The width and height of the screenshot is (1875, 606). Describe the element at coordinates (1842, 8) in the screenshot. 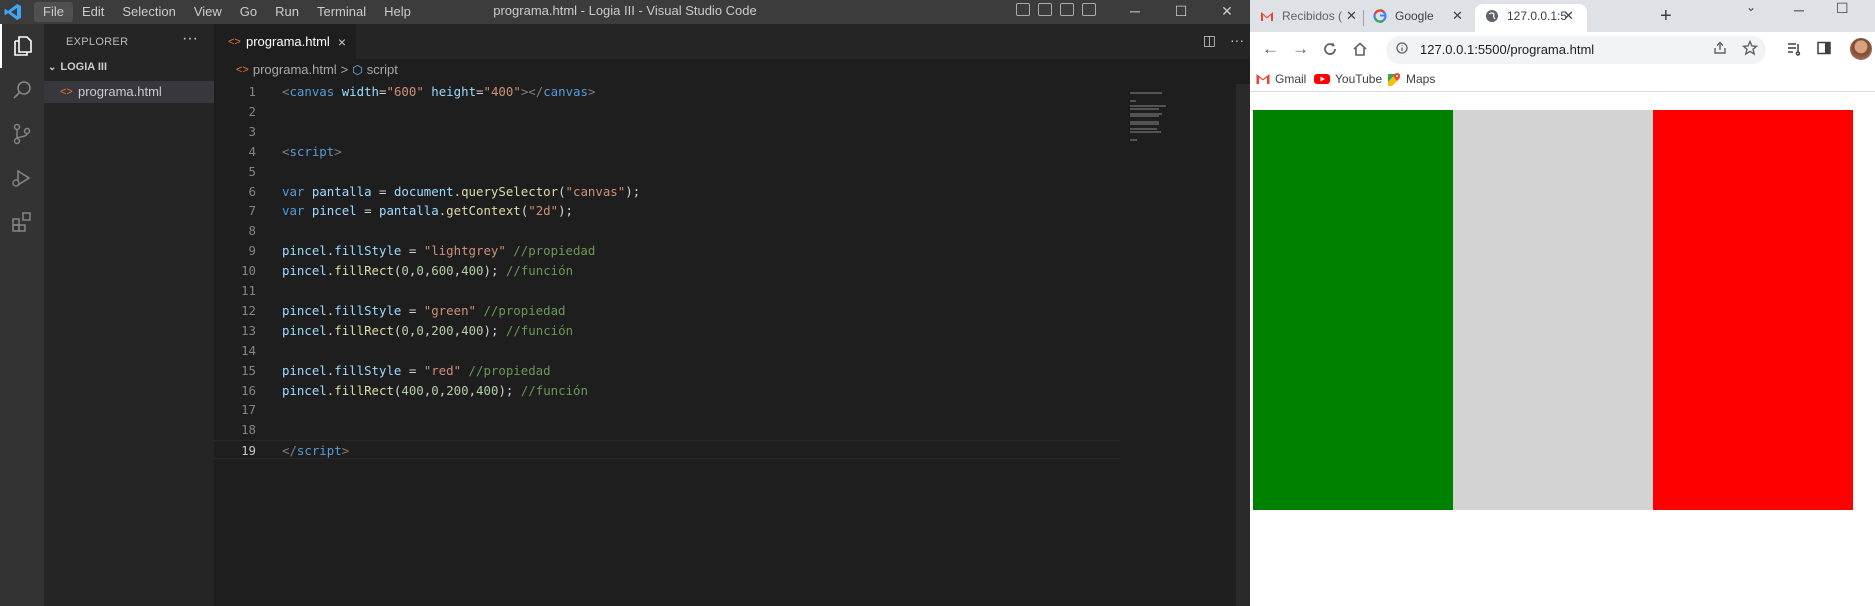

I see `browser-maximize-button: ☐` at that location.